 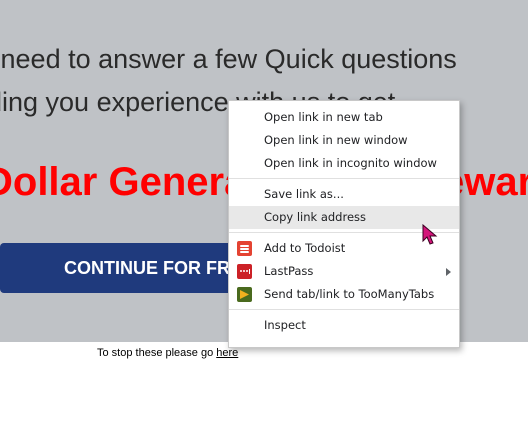 What do you see at coordinates (344, 140) in the screenshot?
I see `menu-item-open-new-window: Open link in new window` at bounding box center [344, 140].